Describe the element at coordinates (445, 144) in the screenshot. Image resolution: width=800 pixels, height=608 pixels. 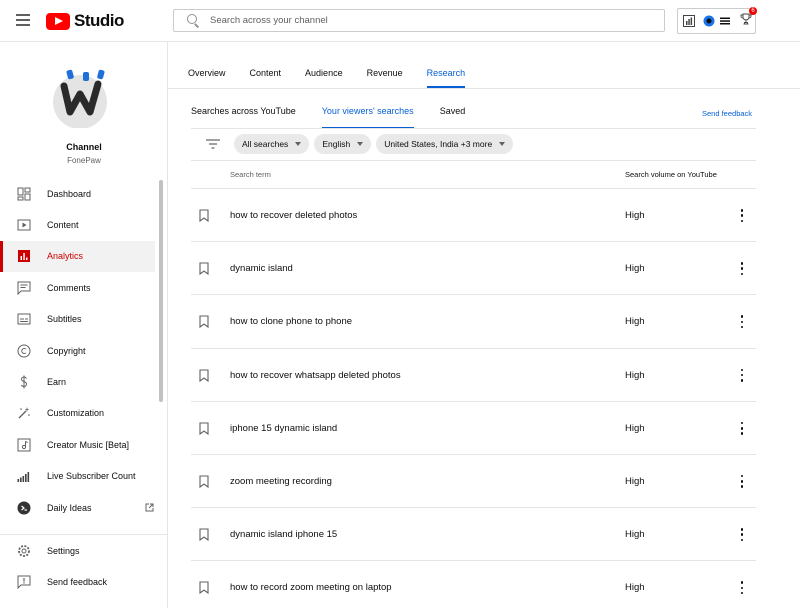
I see `filter-chip-location: United States, India +3 more` at that location.